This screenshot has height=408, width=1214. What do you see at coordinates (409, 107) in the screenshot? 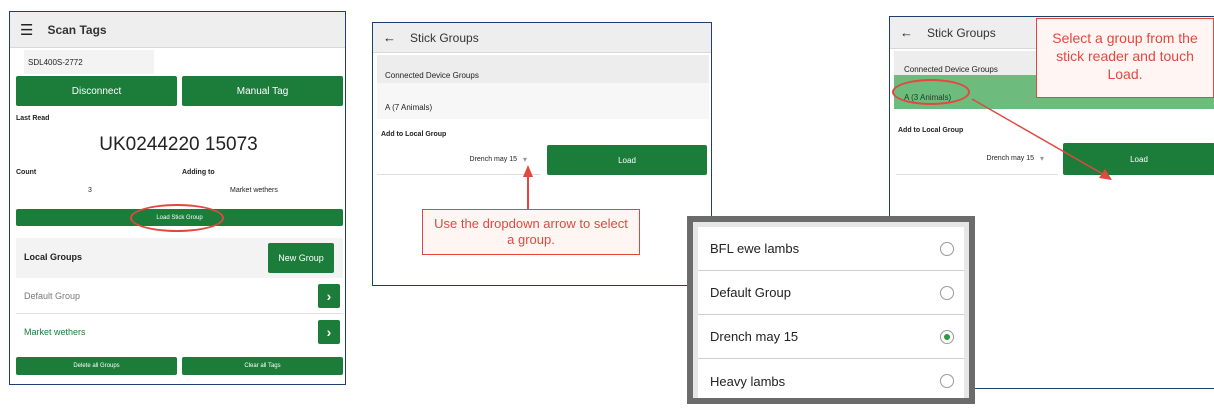
I see `device-group-value: A (7 Animals)` at bounding box center [409, 107].